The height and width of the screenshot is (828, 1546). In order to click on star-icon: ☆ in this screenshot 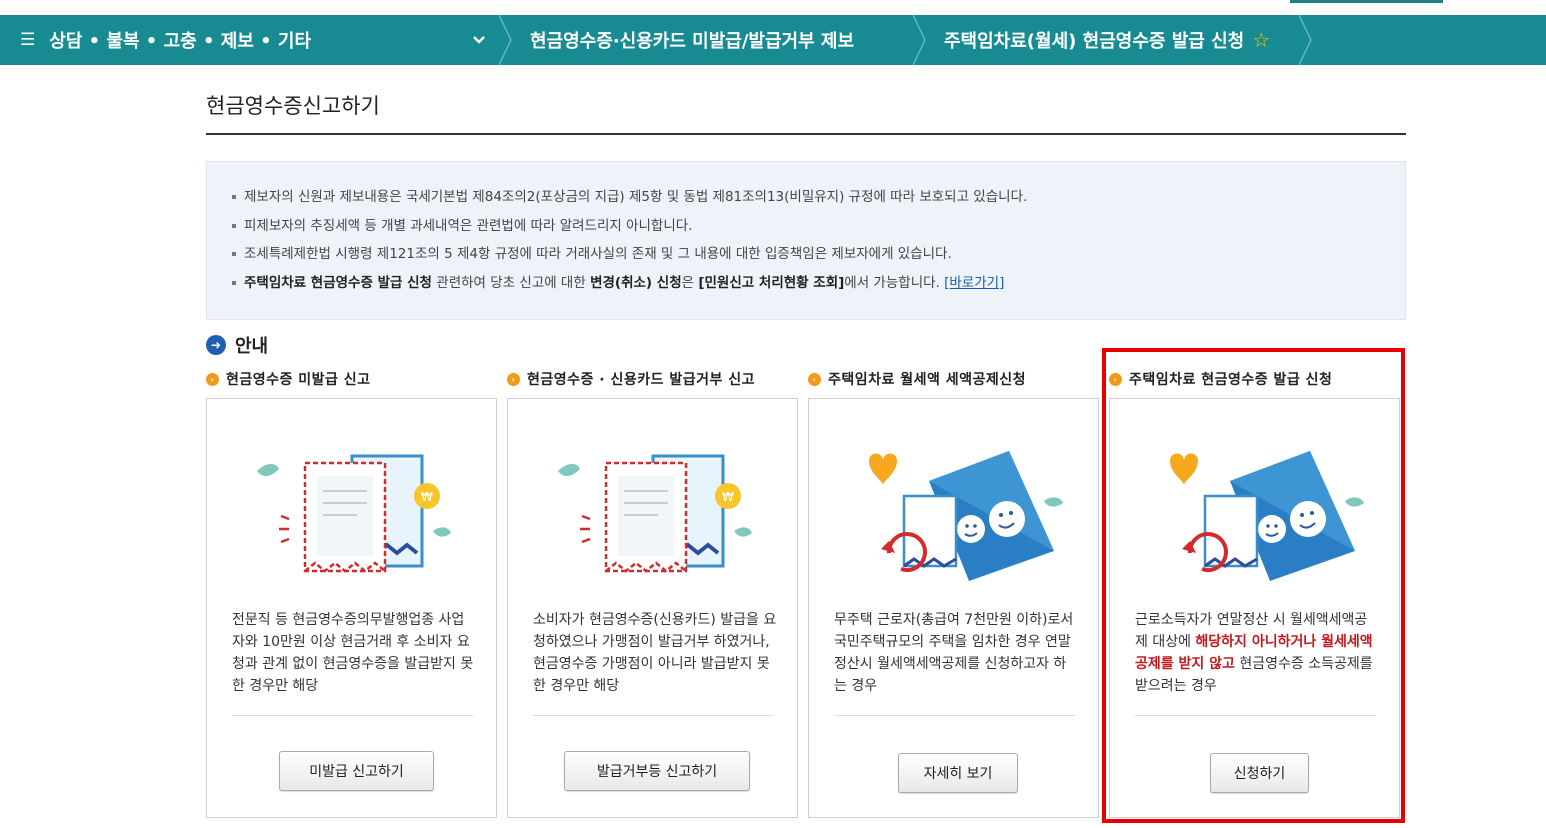, I will do `click(1261, 40)`.